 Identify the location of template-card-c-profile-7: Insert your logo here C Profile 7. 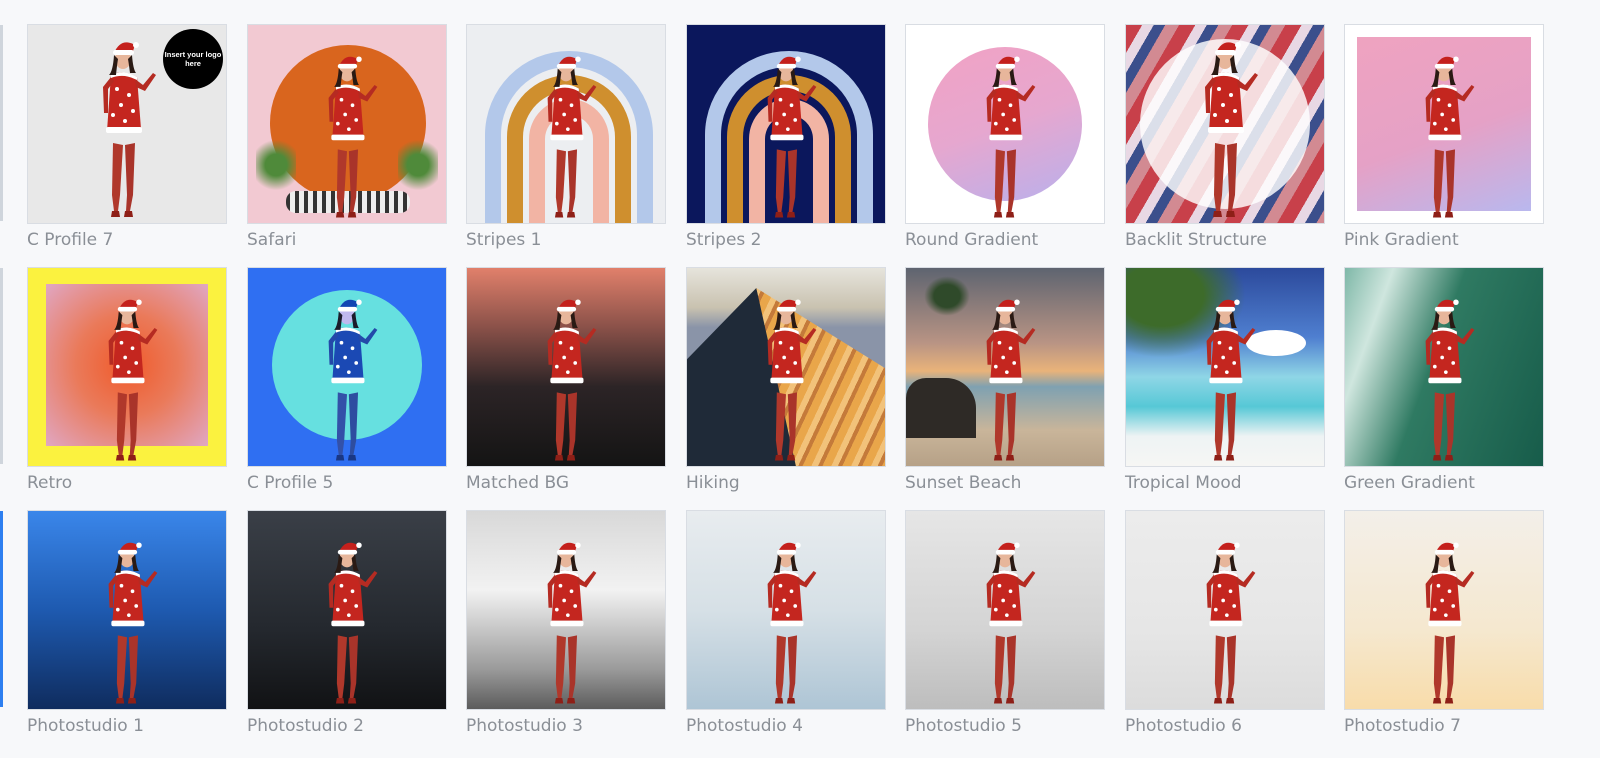
(127, 137).